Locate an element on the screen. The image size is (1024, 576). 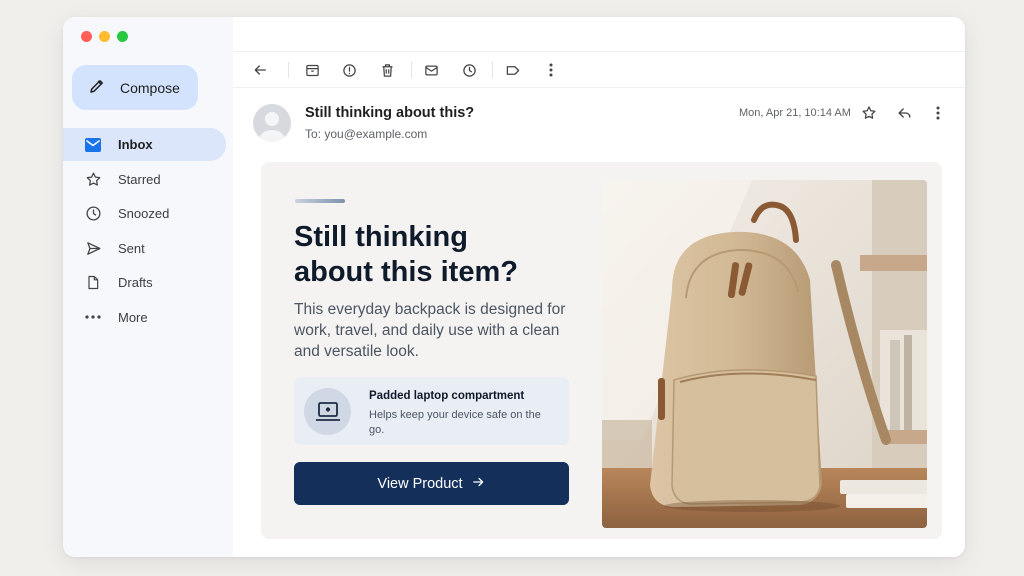
send-icon is located at coordinates (93, 248).